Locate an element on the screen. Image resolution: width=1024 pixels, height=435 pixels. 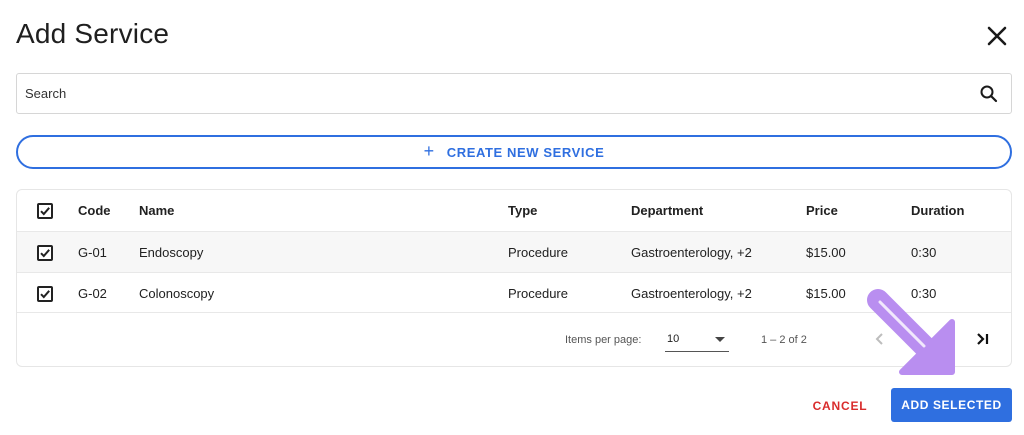
create-new-service-button: + CREATE NEW SERVICE is located at coordinates (514, 152).